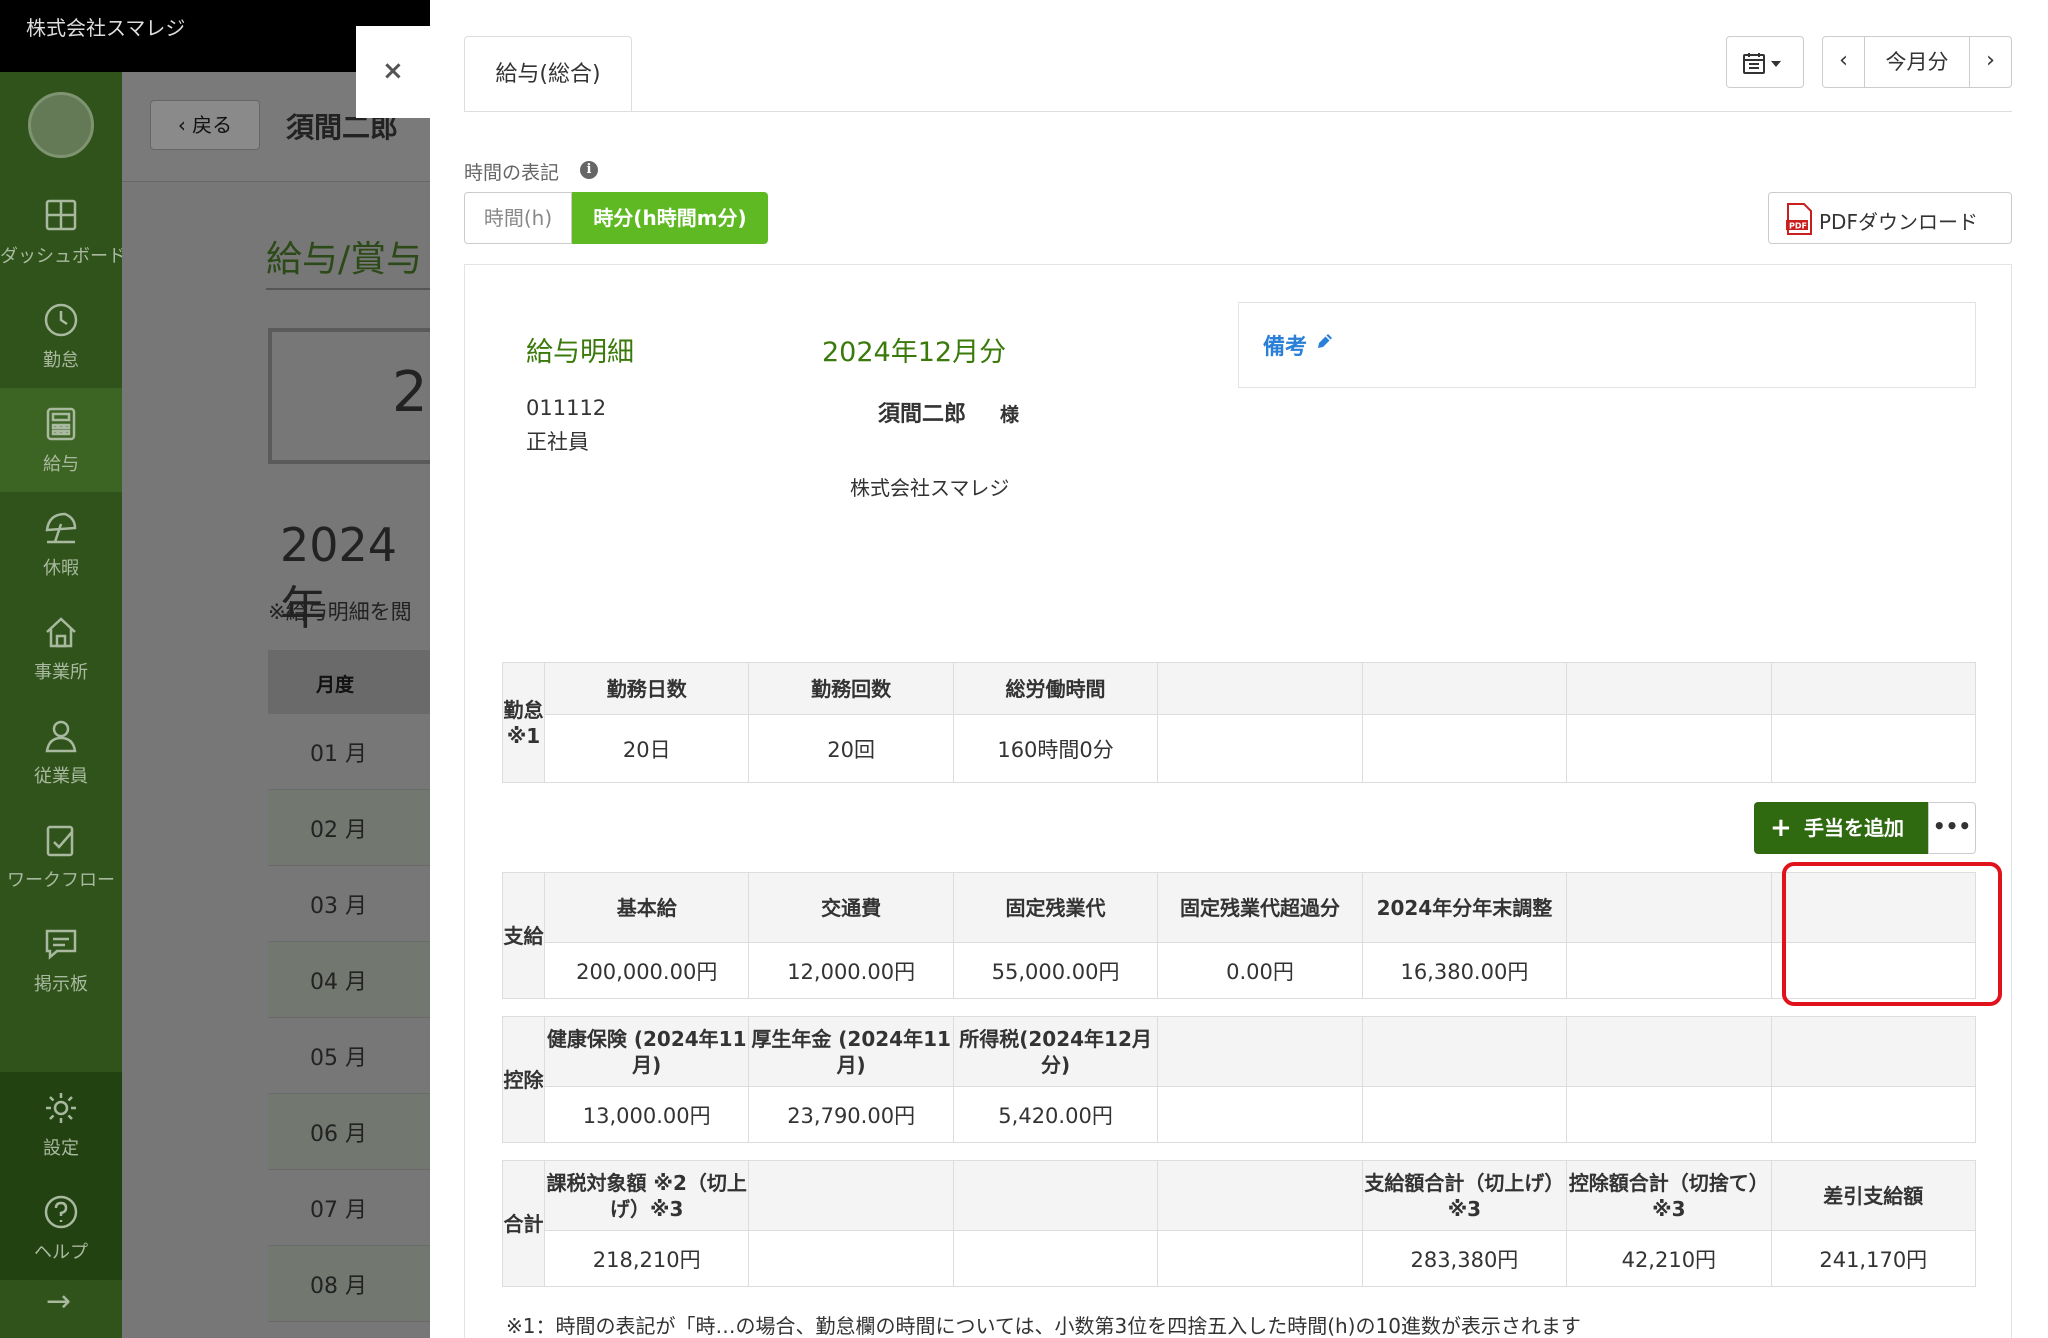 The height and width of the screenshot is (1338, 2048). I want to click on message-icon, so click(61, 946).